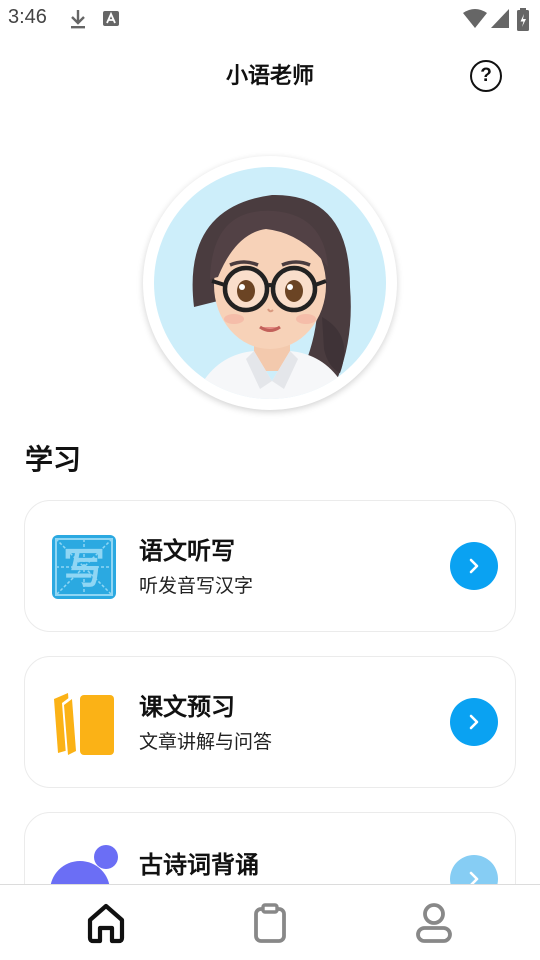  Describe the element at coordinates (270, 566) in the screenshot. I see `card-dictation: 写 语文听写 听发音写汉字` at that location.